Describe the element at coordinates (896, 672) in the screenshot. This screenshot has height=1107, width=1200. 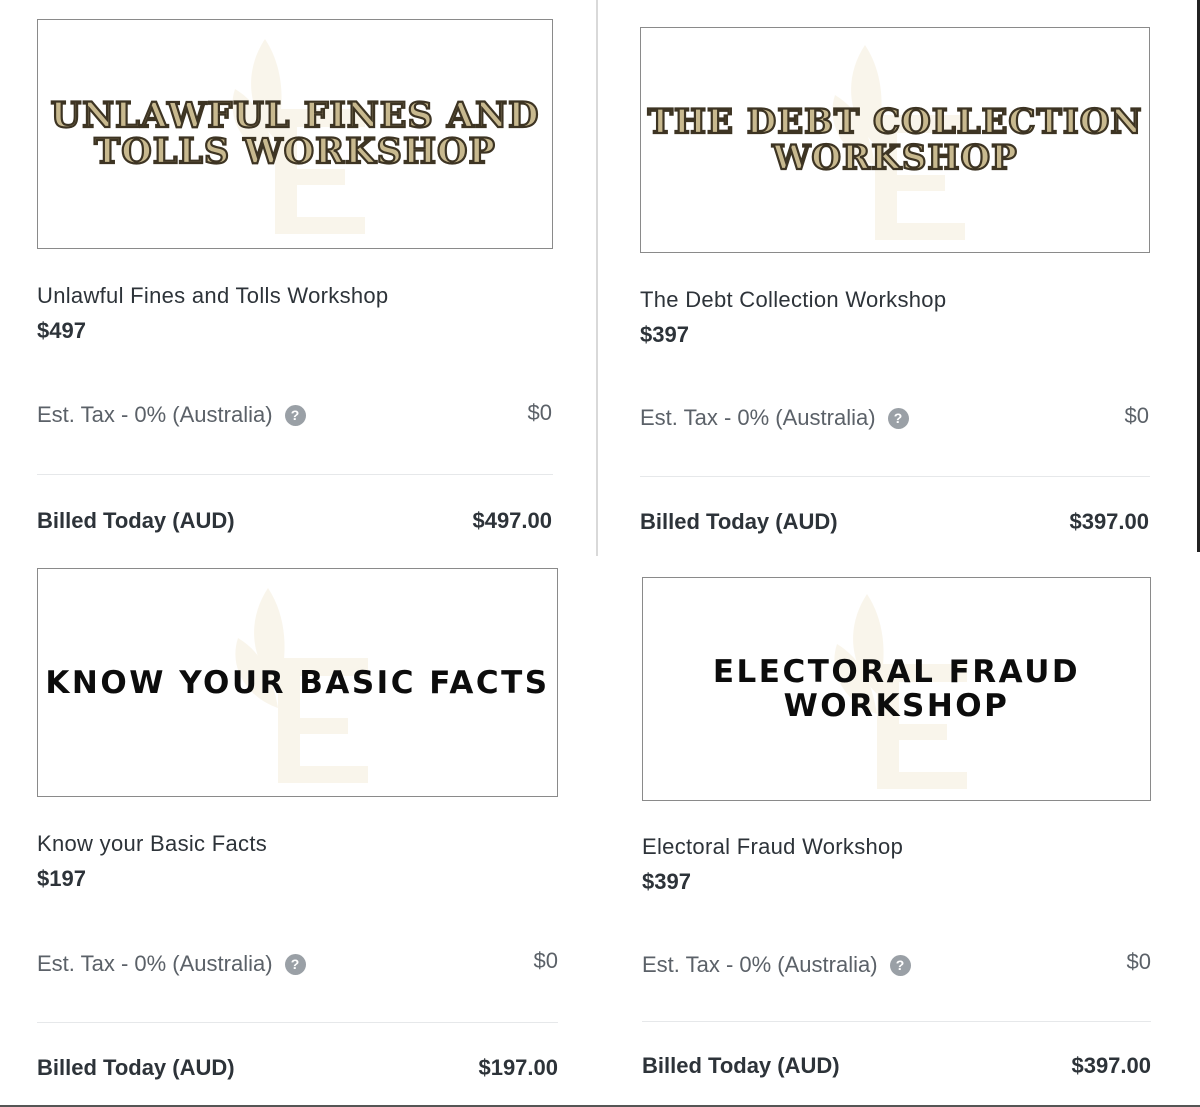
I see `banner-title-line-1: ELECTORAL FRAUD` at that location.